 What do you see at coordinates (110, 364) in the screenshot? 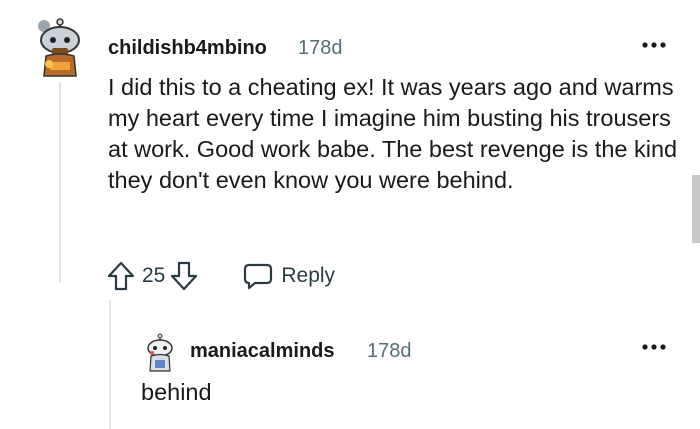
I see `thread-line-reply` at bounding box center [110, 364].